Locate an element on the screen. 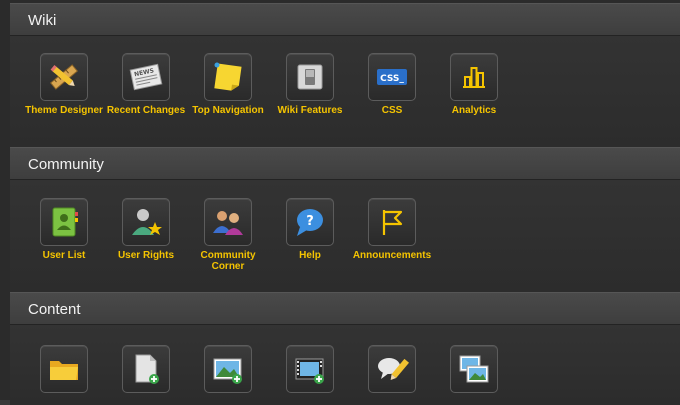 The height and width of the screenshot is (405, 680). analytics-button is located at coordinates (474, 77).